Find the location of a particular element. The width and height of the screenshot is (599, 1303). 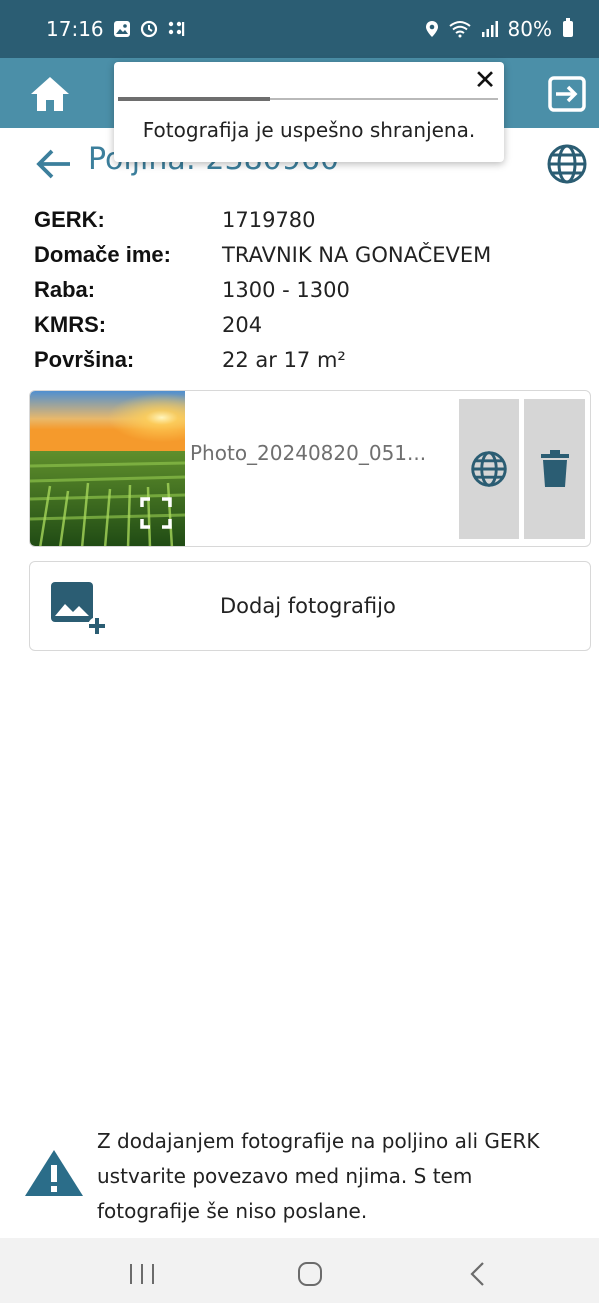

grid-dots-icon is located at coordinates (176, 28).